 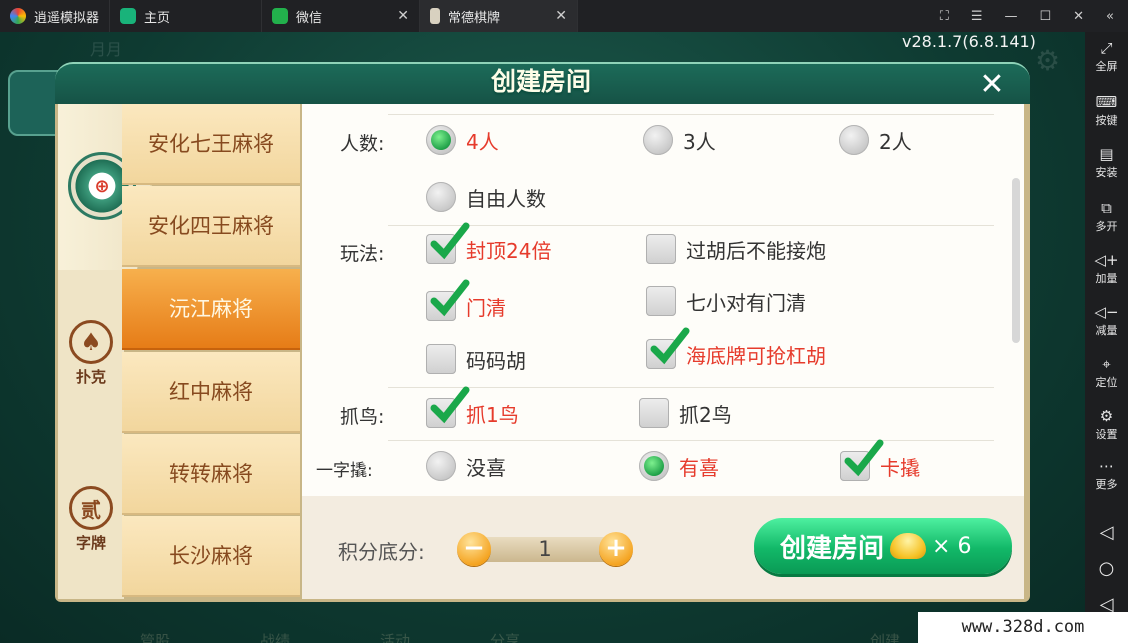 What do you see at coordinates (1023, 627) in the screenshot?
I see `watermark: www.328d.com` at bounding box center [1023, 627].